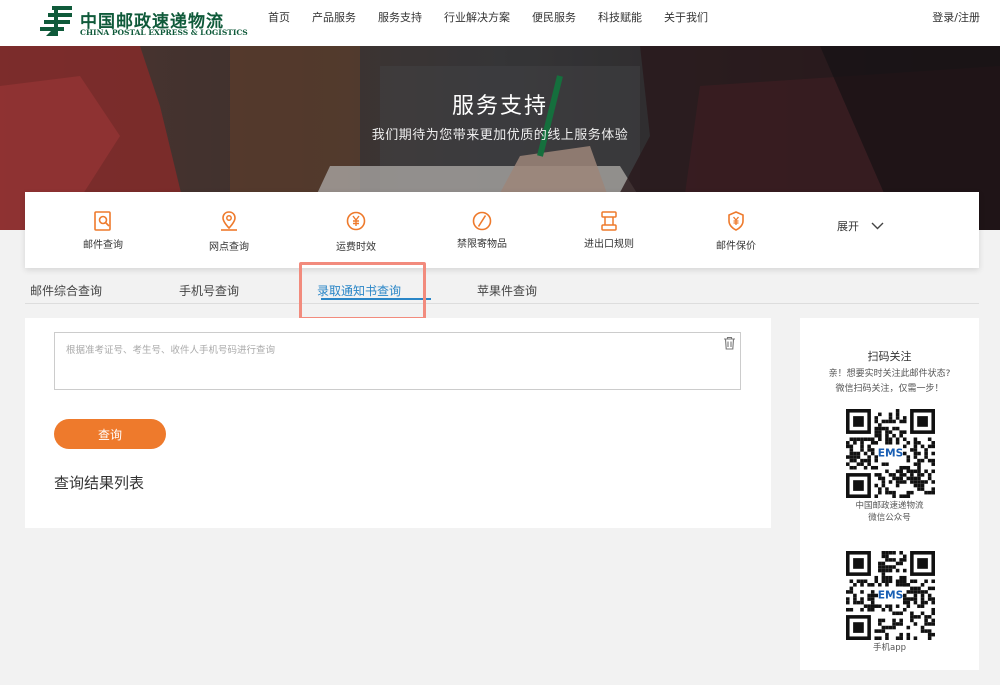 Image resolution: width=1000 pixels, height=685 pixels. What do you see at coordinates (729, 343) in the screenshot?
I see `trash-icon` at bounding box center [729, 343].